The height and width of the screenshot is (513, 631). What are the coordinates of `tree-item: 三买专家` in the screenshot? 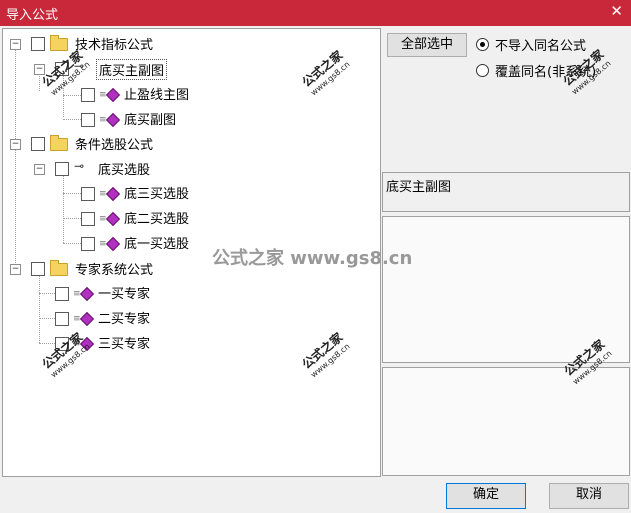 It's located at (124, 342).